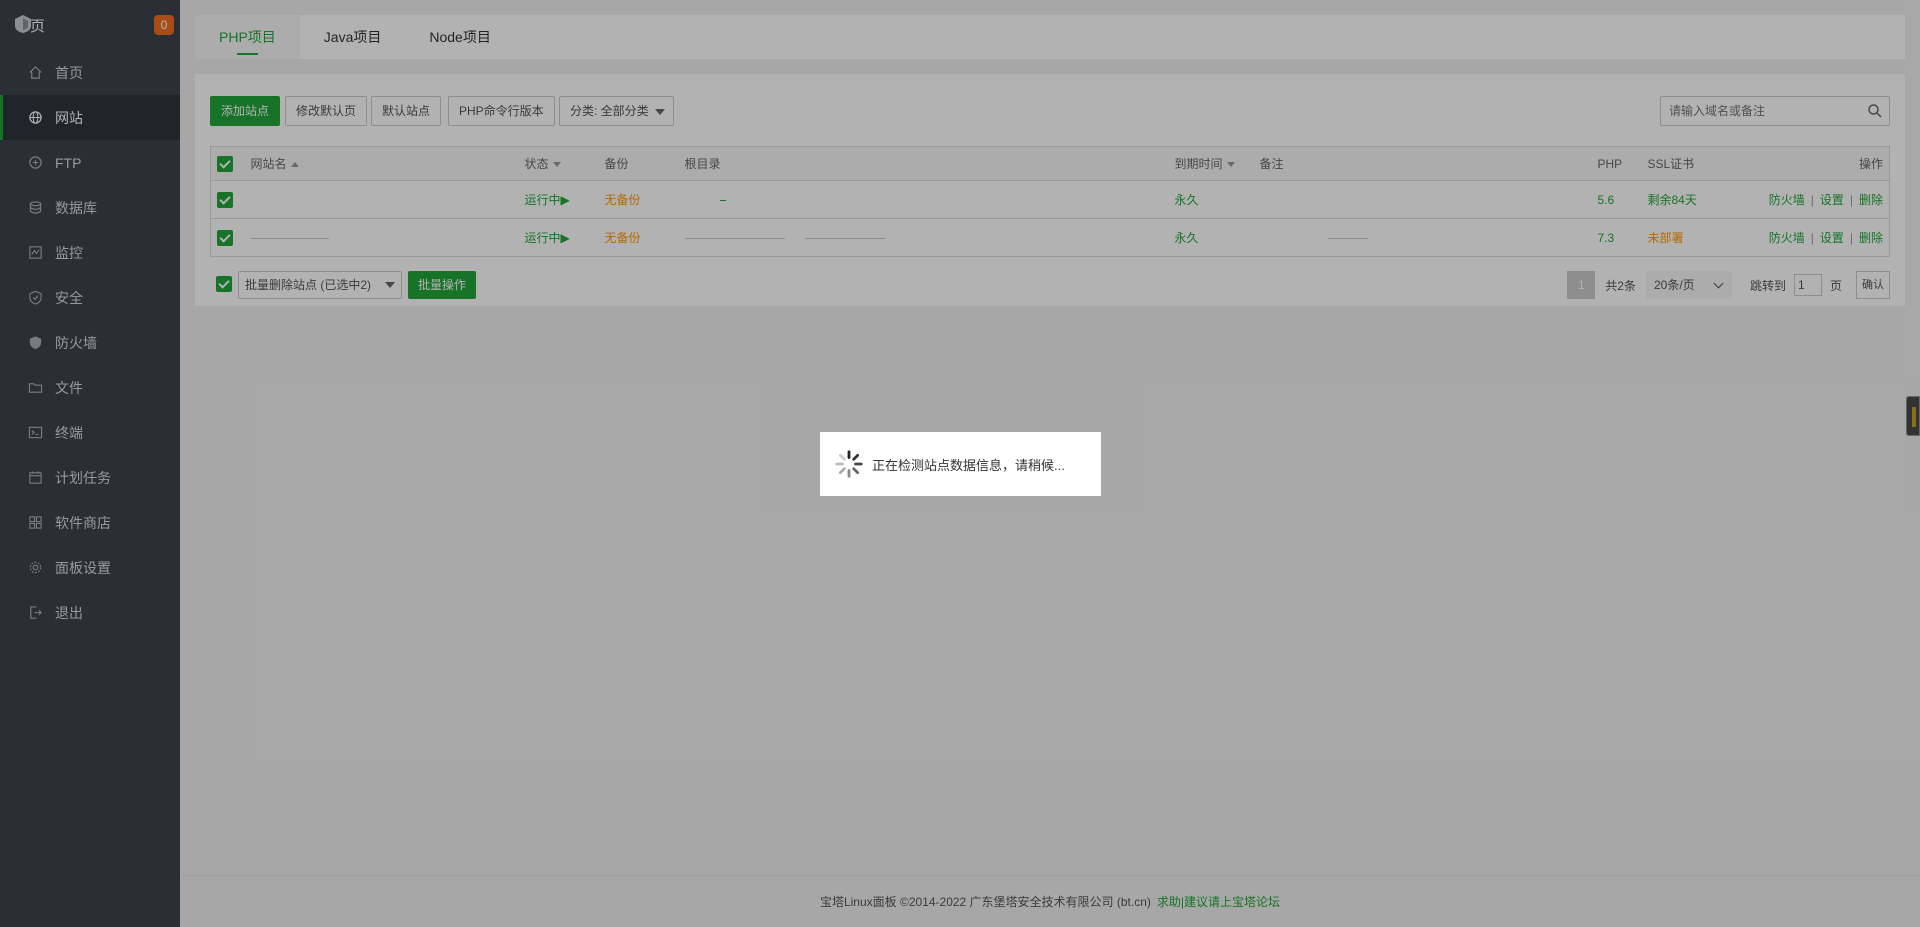 This screenshot has width=1920, height=927. Describe the element at coordinates (1913, 416) in the screenshot. I see `side-drawer-handle` at that location.